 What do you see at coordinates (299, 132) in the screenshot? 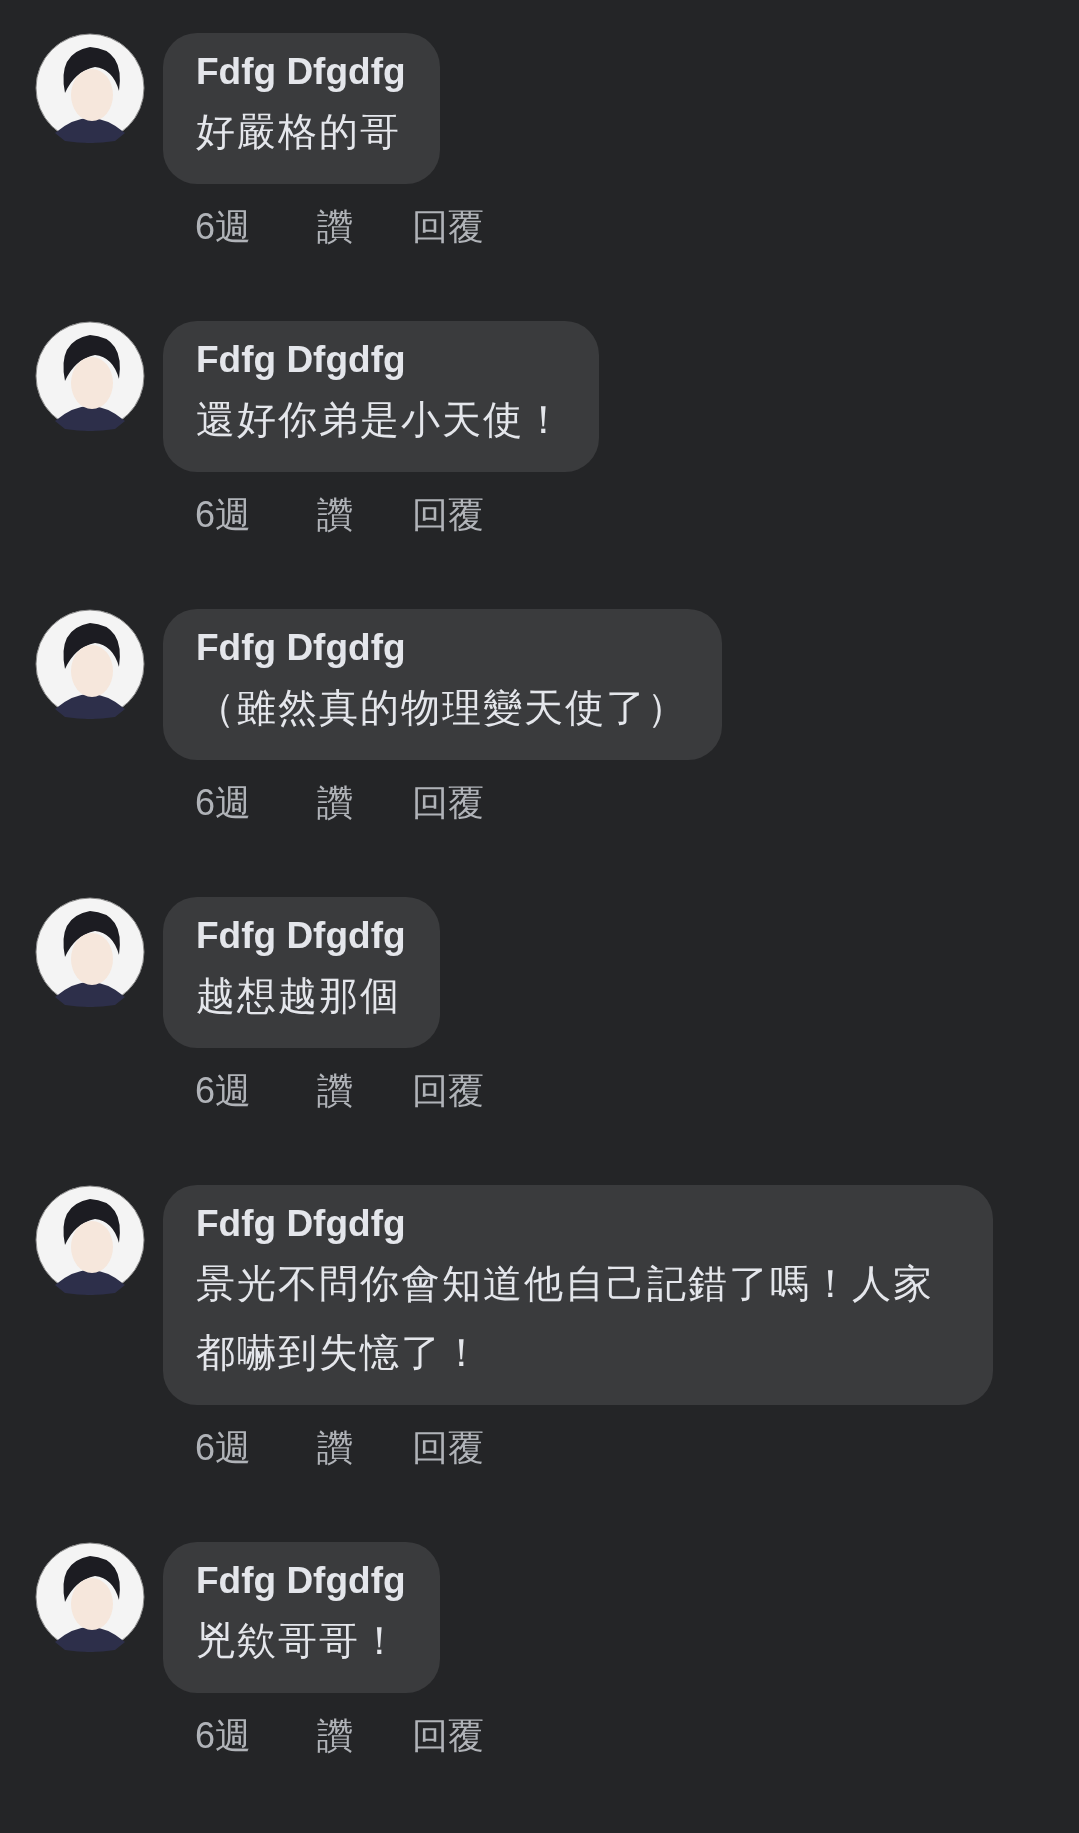
I see `comment-text: 好嚴格的哥` at bounding box center [299, 132].